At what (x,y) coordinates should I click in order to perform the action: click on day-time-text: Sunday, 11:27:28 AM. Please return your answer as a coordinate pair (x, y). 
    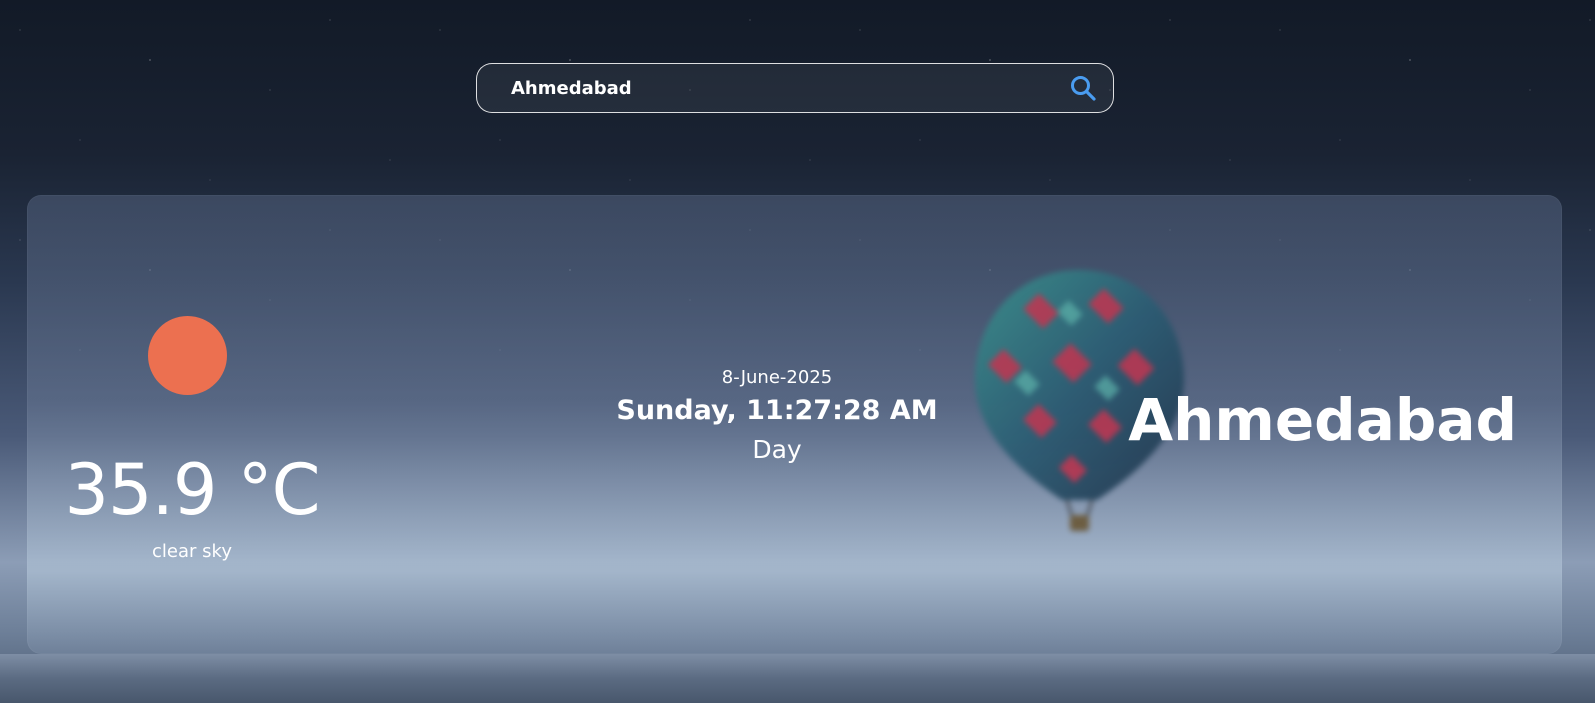
    Looking at the image, I should click on (777, 410).